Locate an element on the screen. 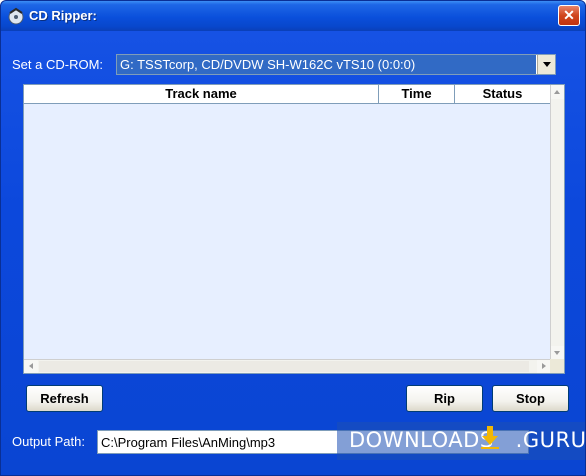 This screenshot has height=476, width=586. downloads-guru-watermark: DOWNLOADS .GURU is located at coordinates (461, 441).